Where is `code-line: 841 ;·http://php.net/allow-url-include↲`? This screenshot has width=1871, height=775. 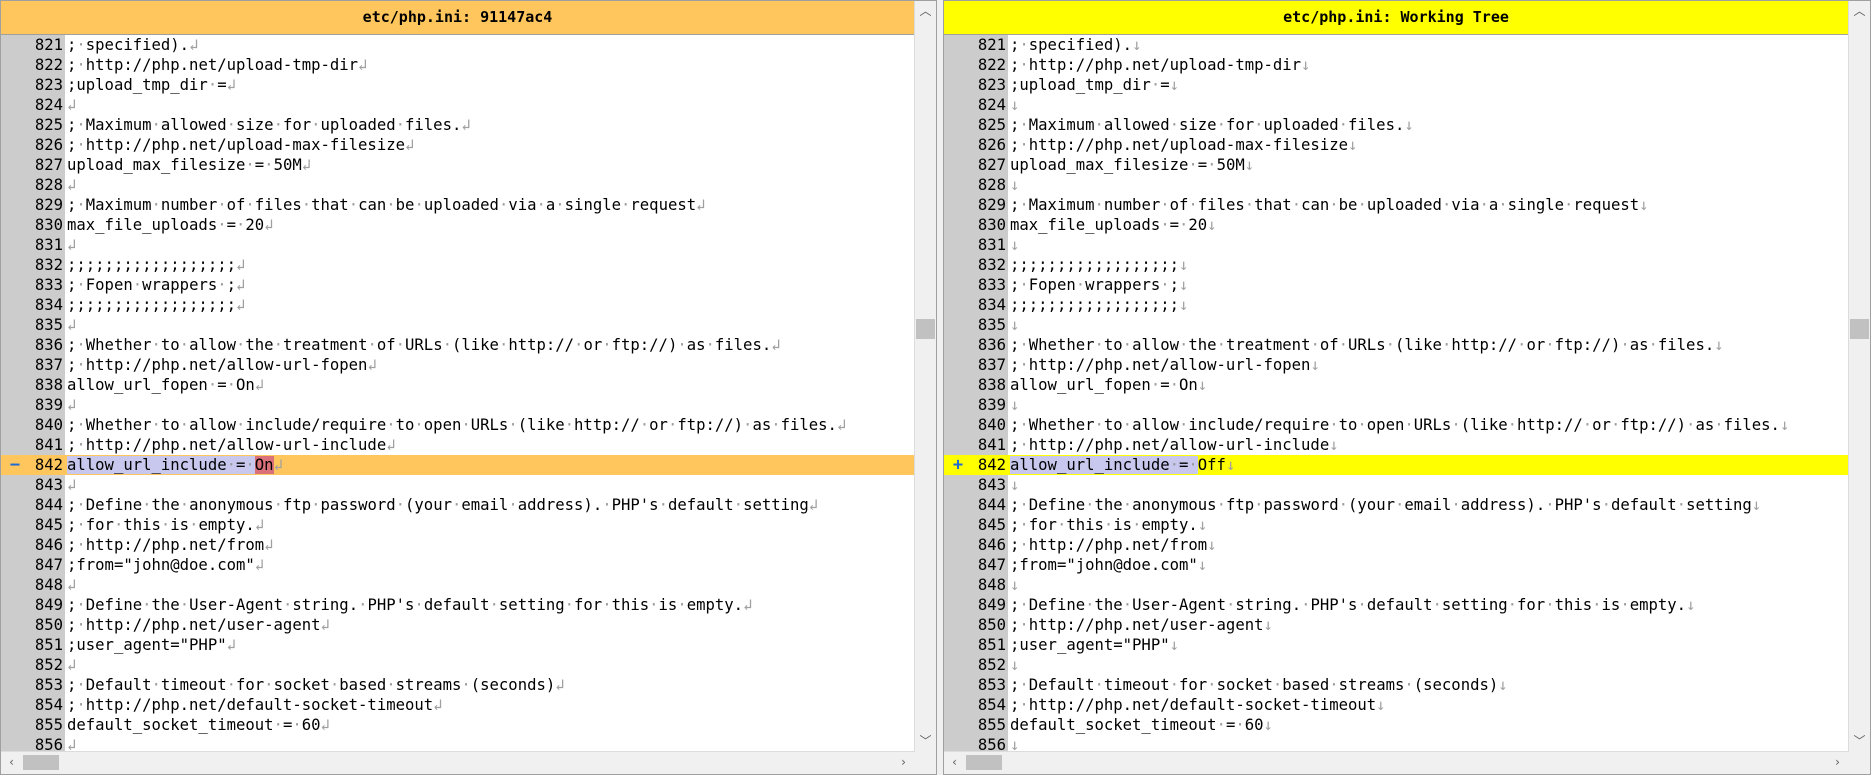
code-line: 841 ;·http://php.net/allow-url-include↲ is located at coordinates (457, 445).